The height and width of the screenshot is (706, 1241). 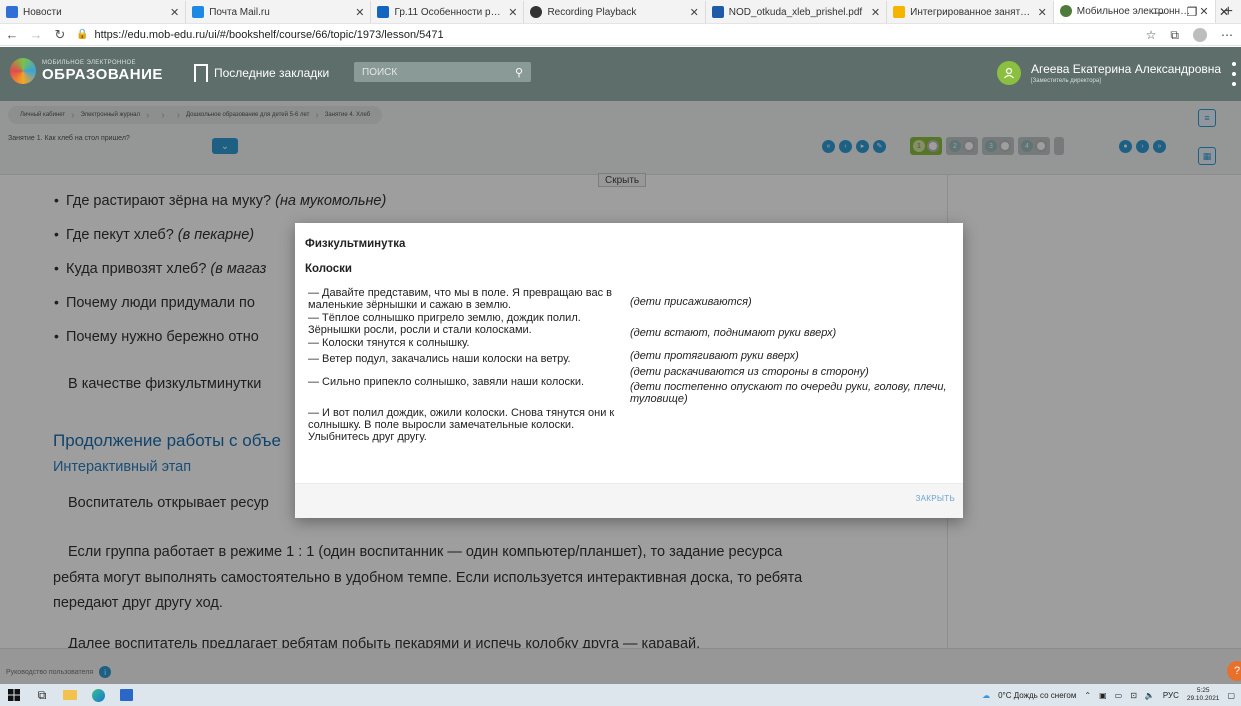 What do you see at coordinates (691, 302) in the screenshot?
I see `action-note: (дети присаживаются)` at bounding box center [691, 302].